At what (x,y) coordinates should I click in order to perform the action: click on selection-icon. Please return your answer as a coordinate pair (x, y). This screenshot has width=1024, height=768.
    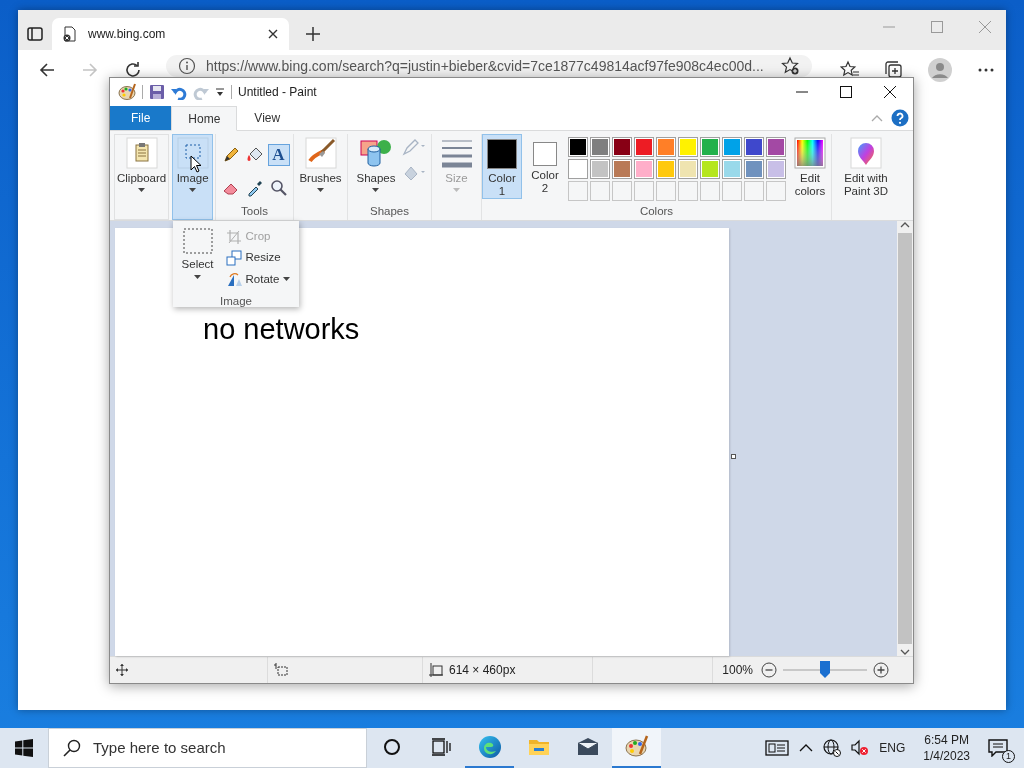
    Looking at the image, I should click on (197, 241).